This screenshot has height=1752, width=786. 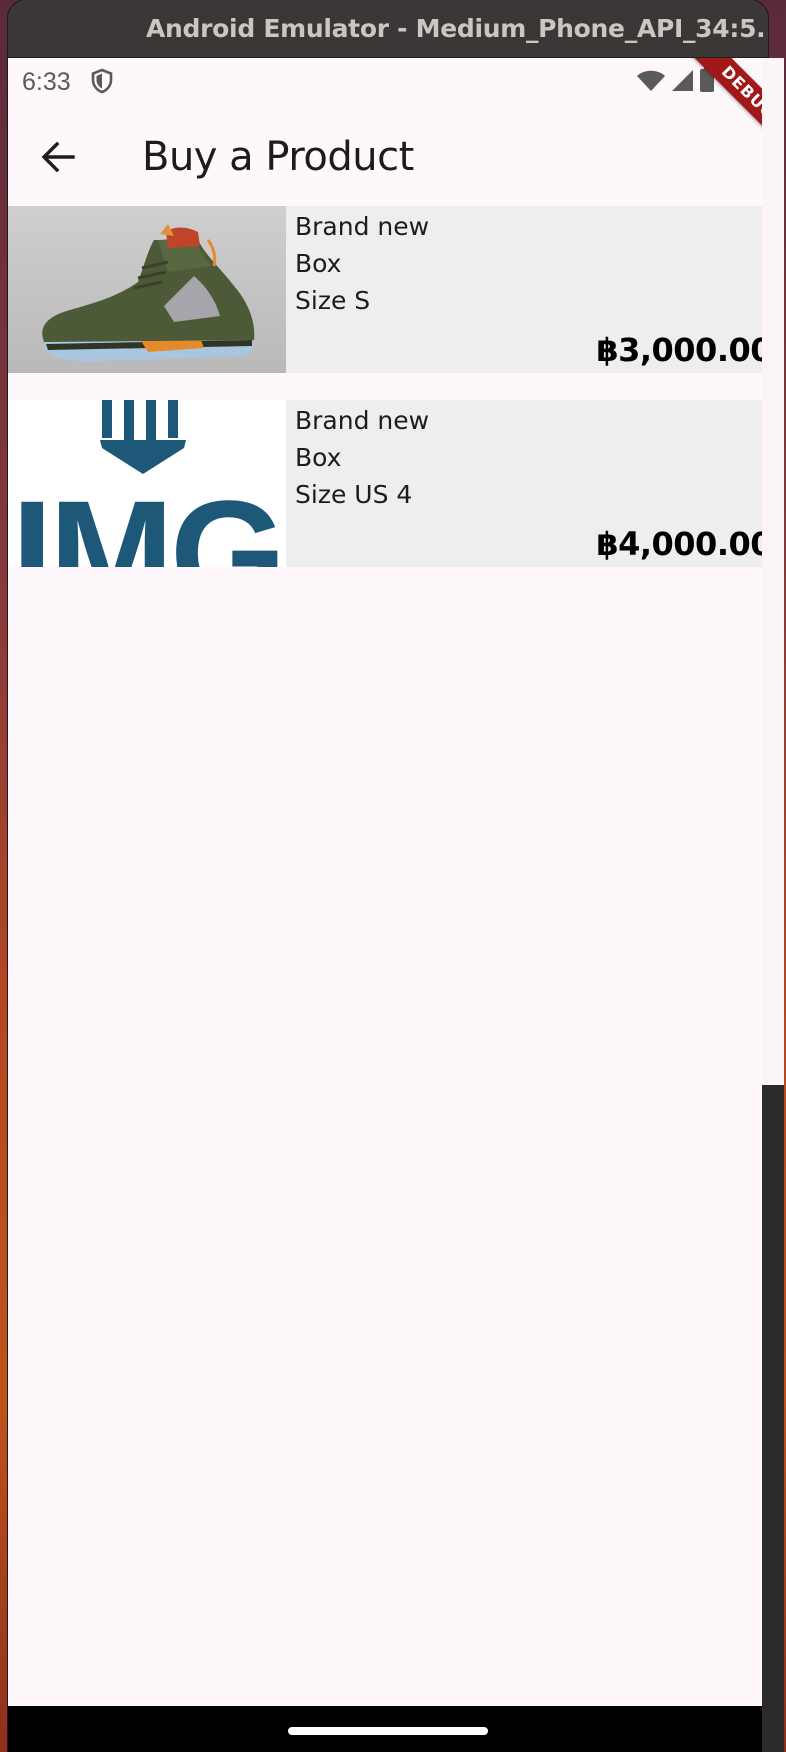 What do you see at coordinates (651, 80) in the screenshot?
I see `wifi-icon` at bounding box center [651, 80].